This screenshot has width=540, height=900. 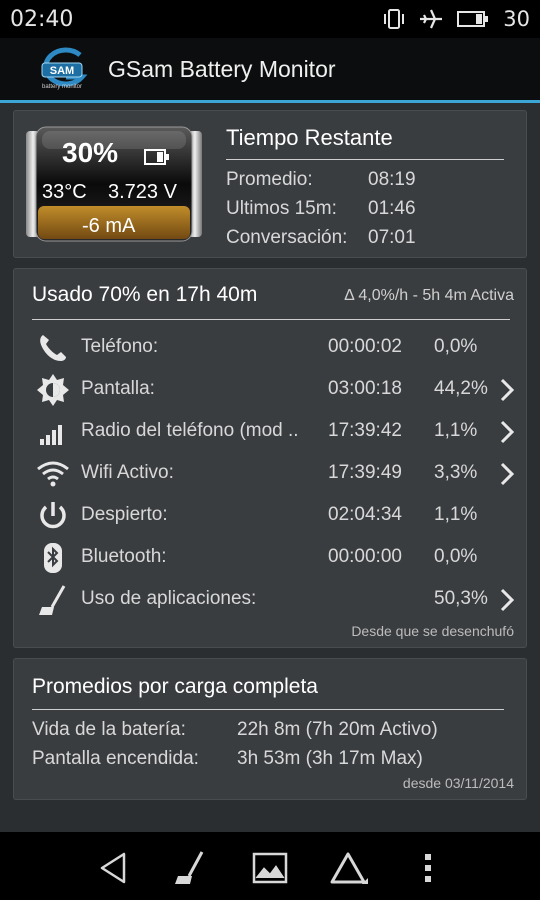 I want to click on remaining-row-talk: Conversación: 07:01, so click(x=321, y=238).